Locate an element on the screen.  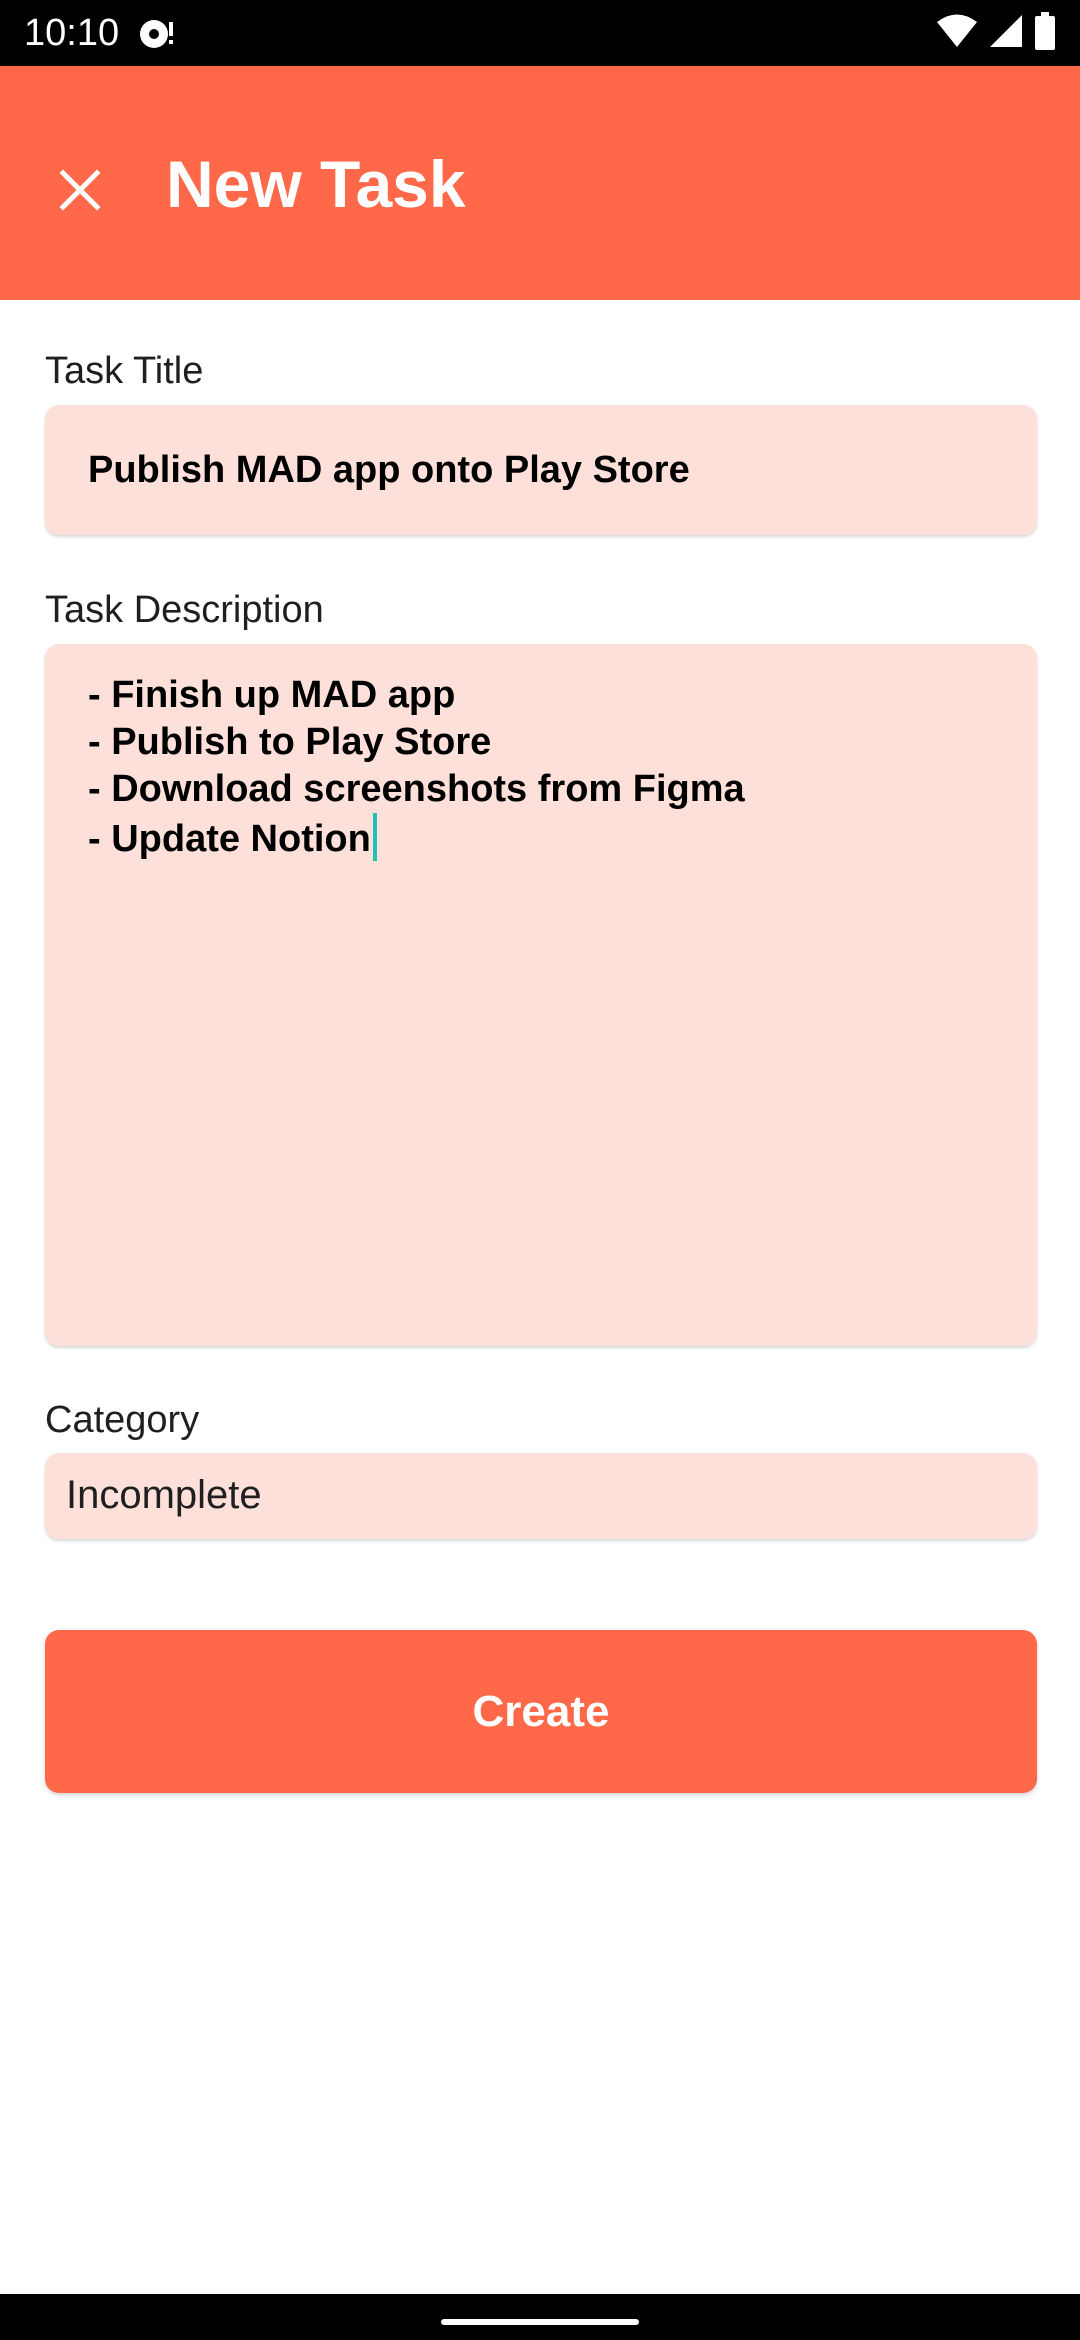
task-title-value: Publish MAD app onto Play Store is located at coordinates (389, 470).